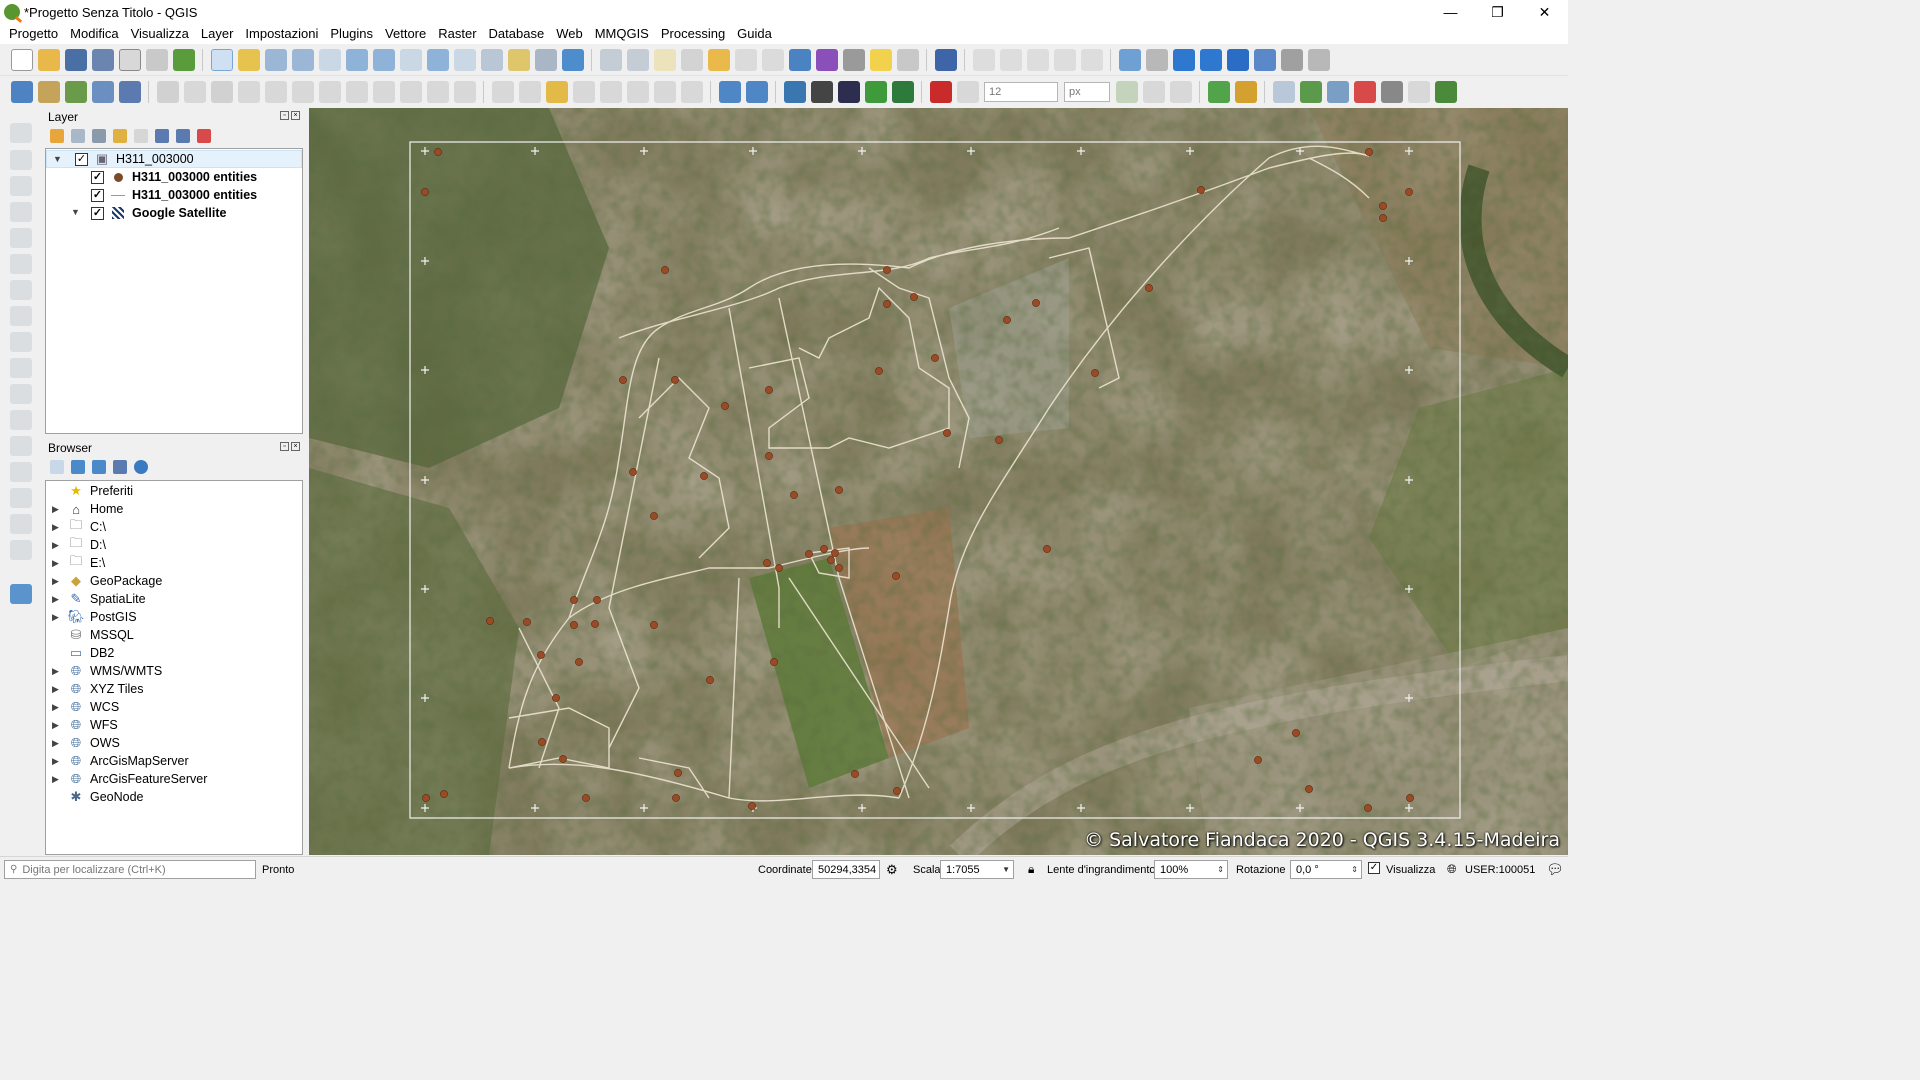  What do you see at coordinates (437, 92) in the screenshot?
I see `undo-icon` at bounding box center [437, 92].